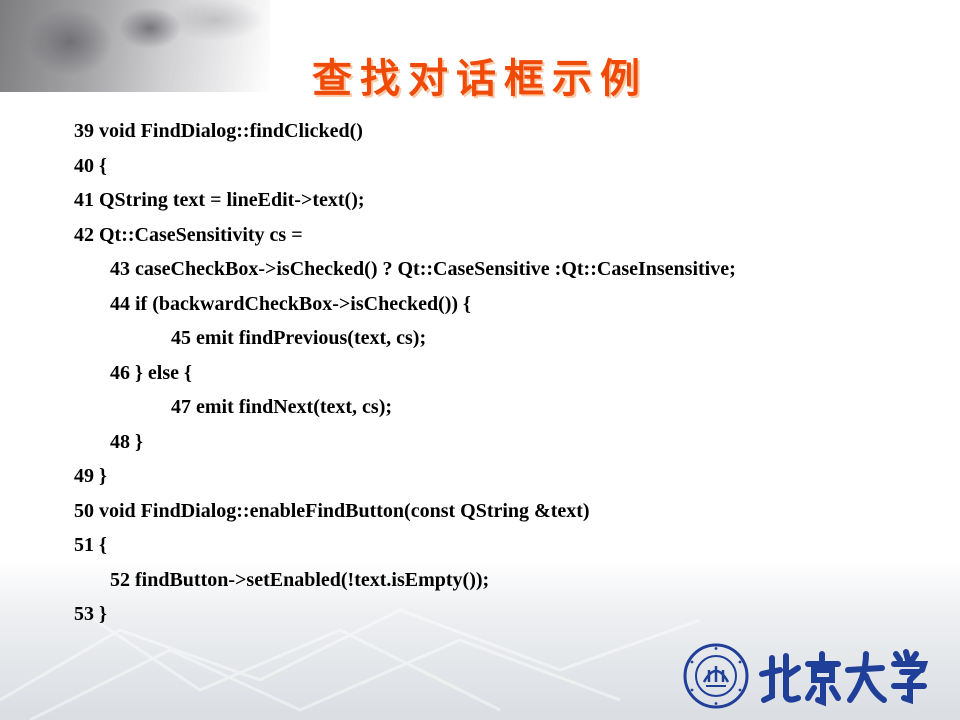 The height and width of the screenshot is (720, 960). Describe the element at coordinates (188, 234) in the screenshot. I see `code-line: 42 Qt::CaseSensitivity cs =` at that location.